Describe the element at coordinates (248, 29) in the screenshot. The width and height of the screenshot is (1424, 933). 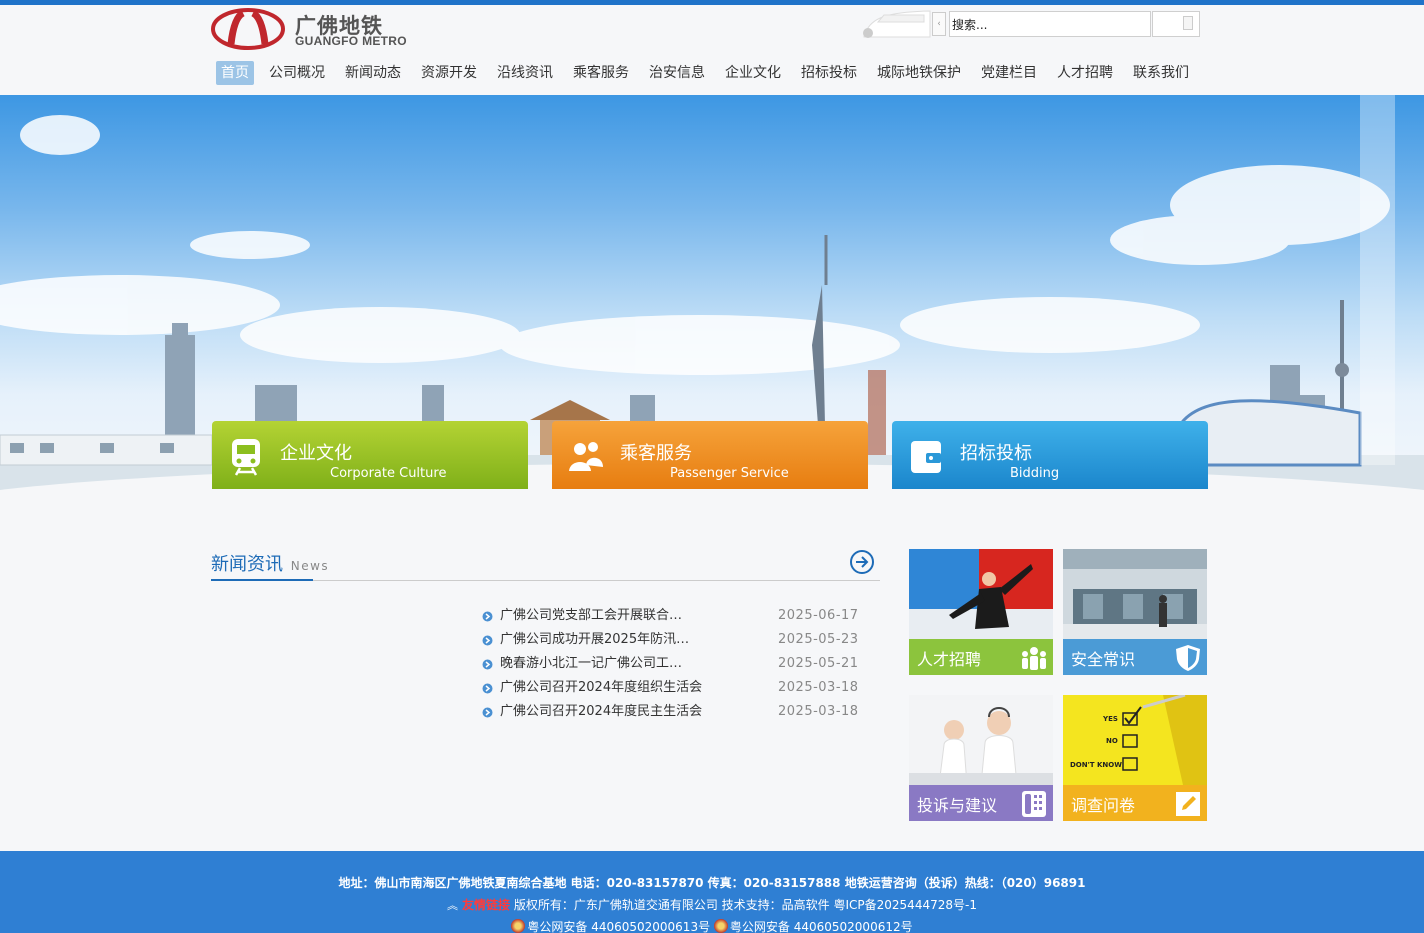
I see `metro-logo-icon` at that location.